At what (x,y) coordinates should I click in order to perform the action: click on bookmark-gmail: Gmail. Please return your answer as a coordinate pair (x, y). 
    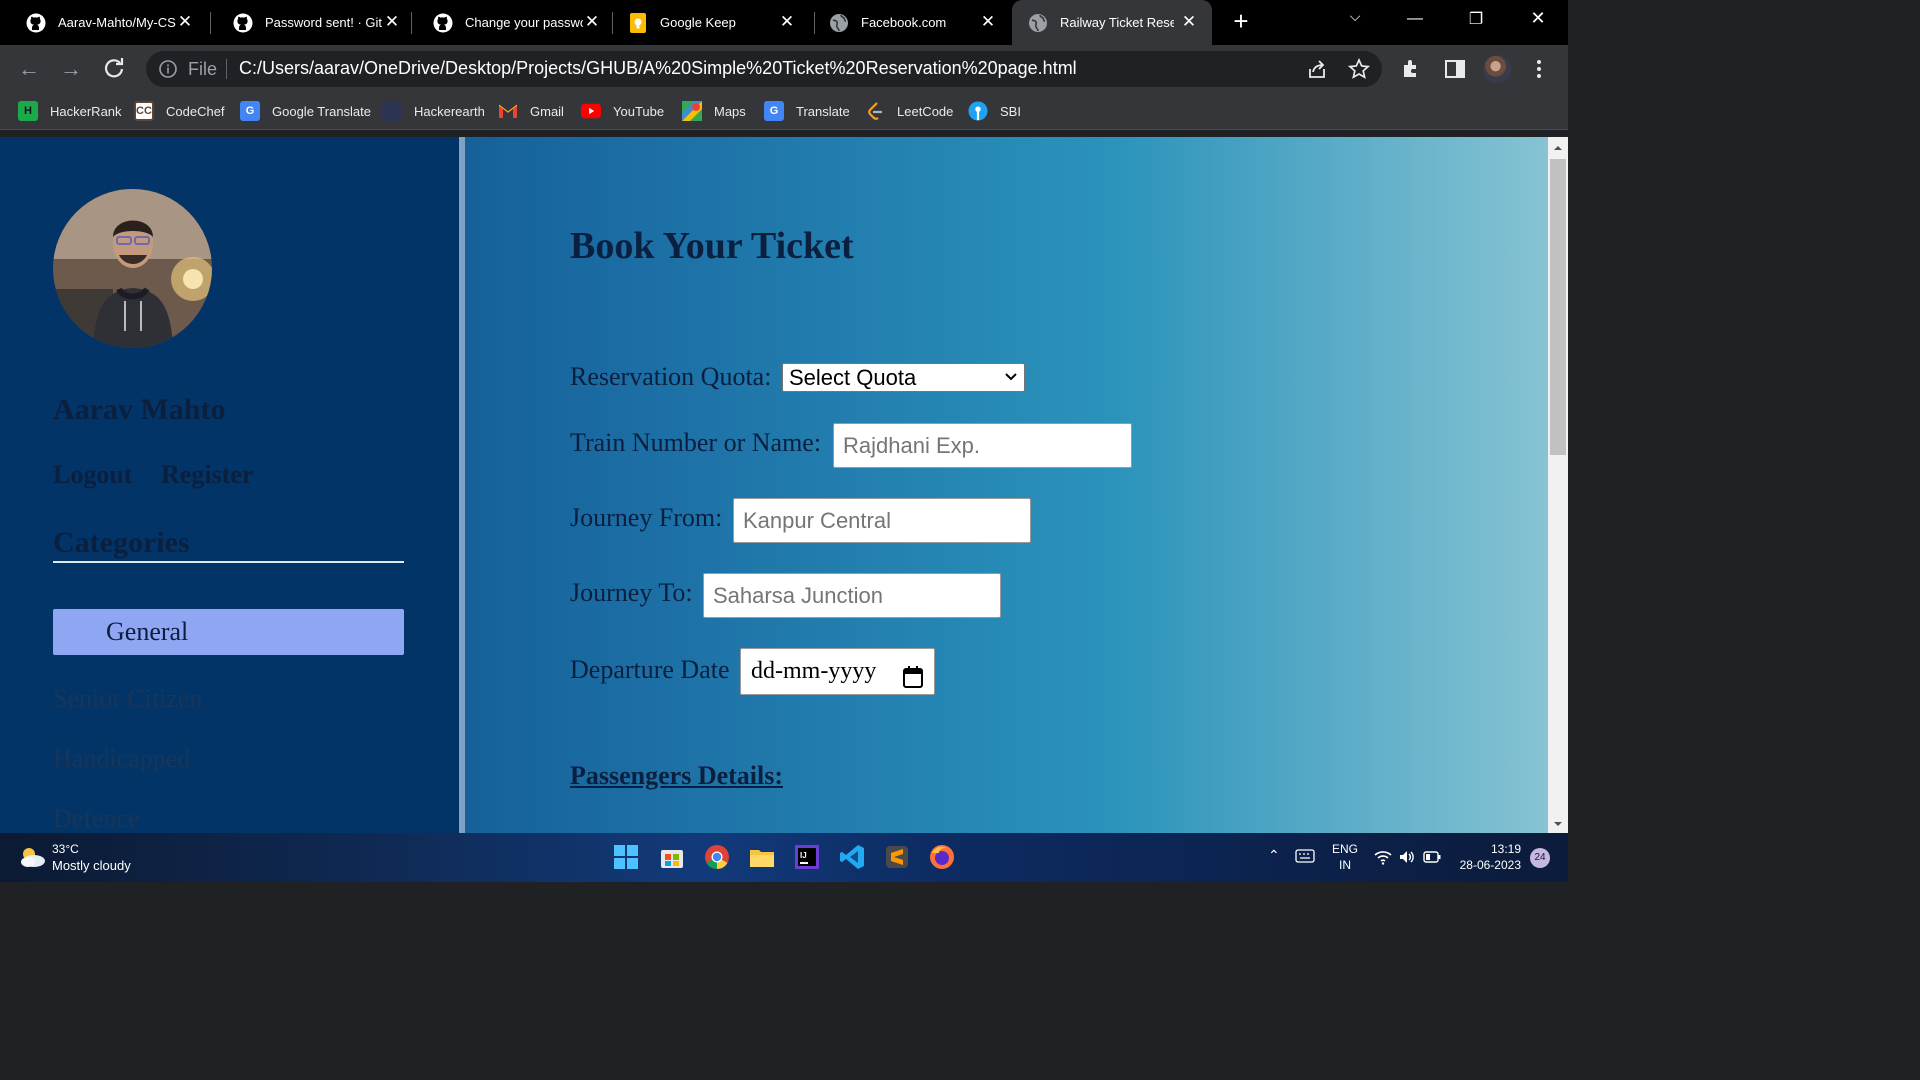
    Looking at the image, I should click on (531, 111).